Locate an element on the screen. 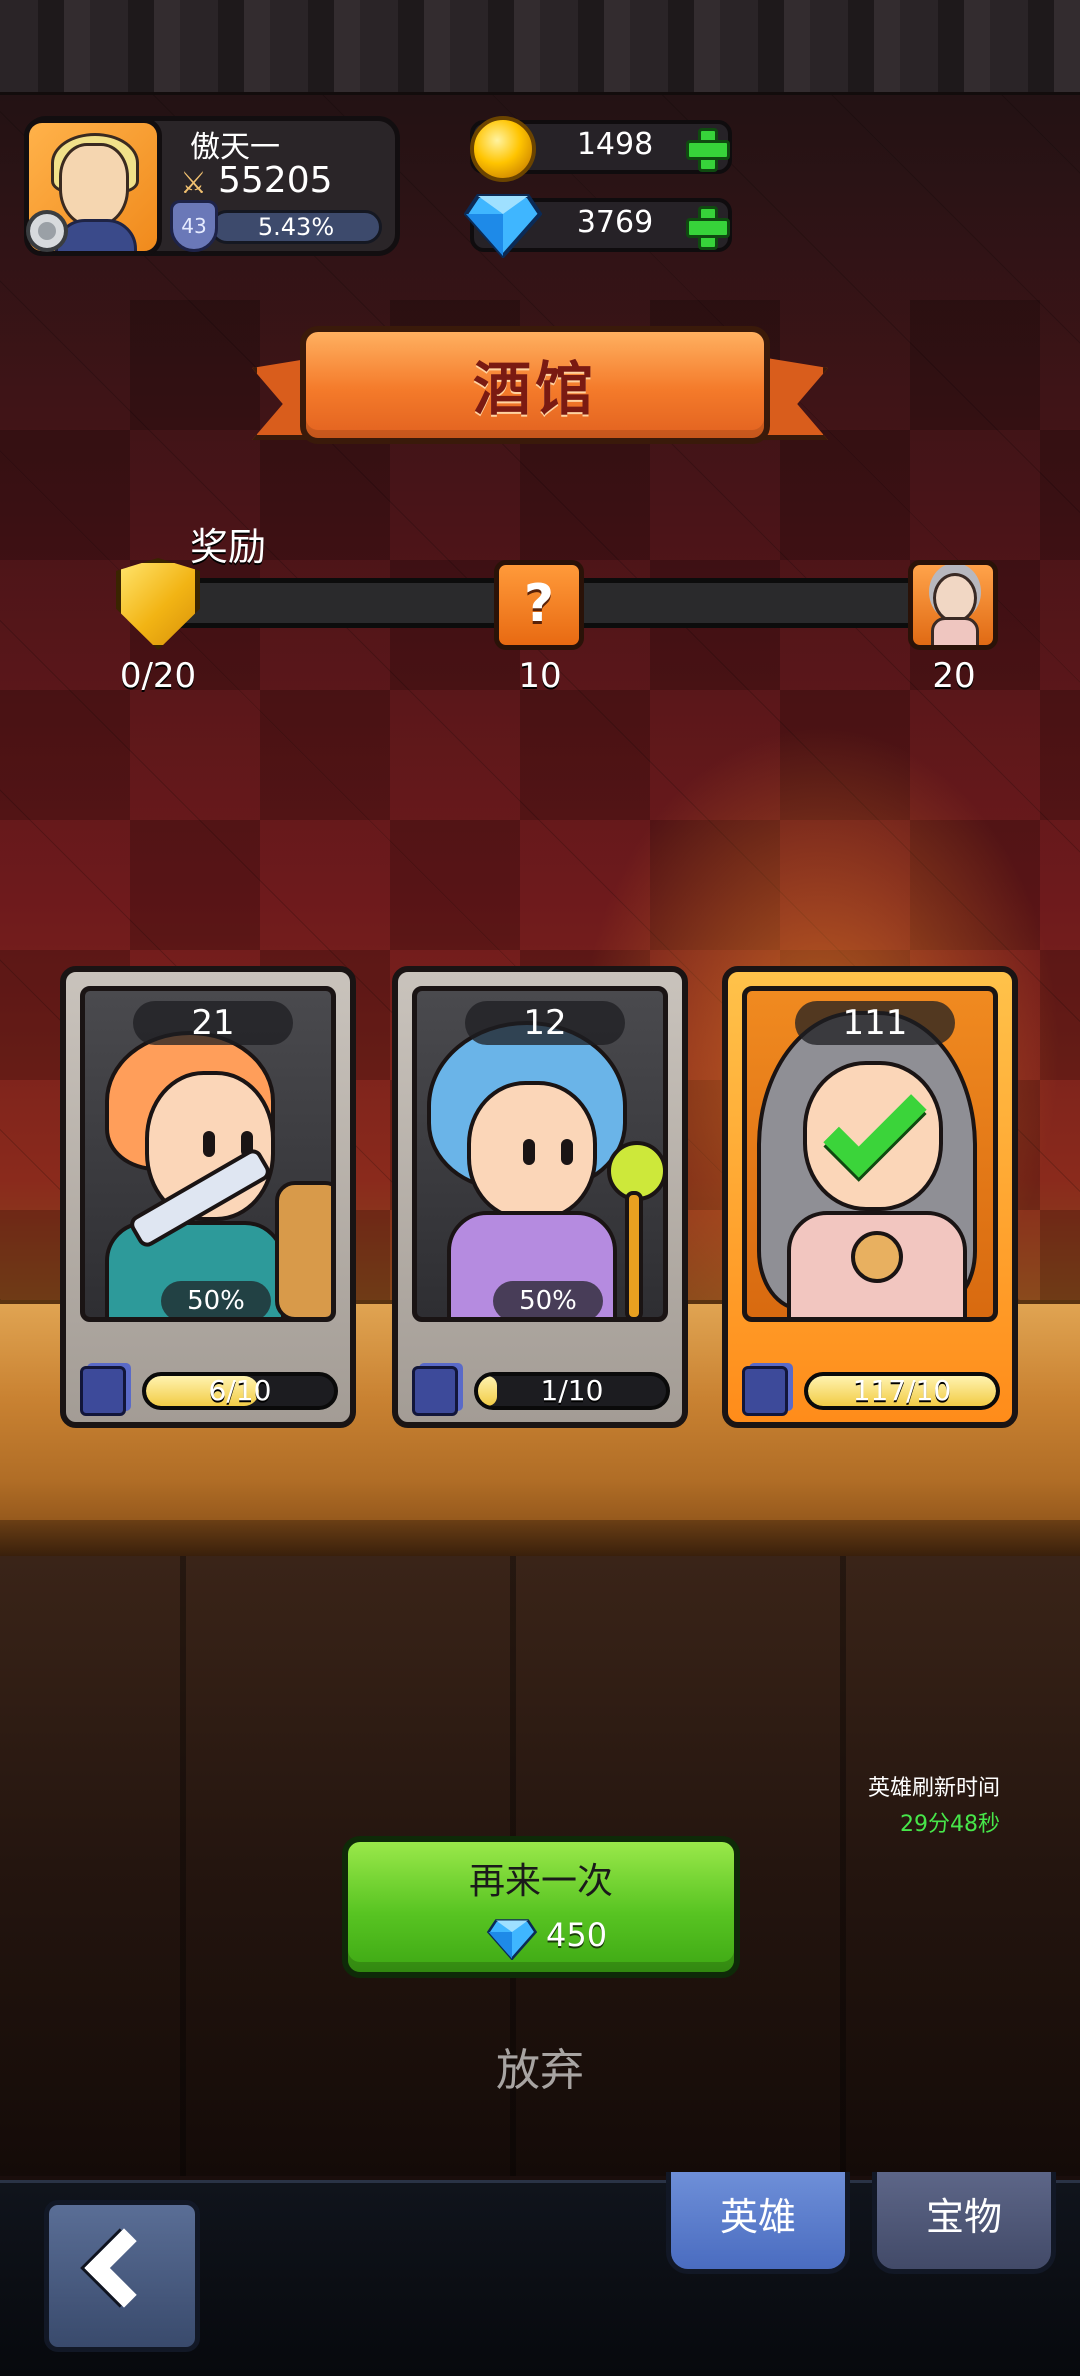 This screenshot has height=2376, width=1080. card-count: 1/10 is located at coordinates (572, 1390).